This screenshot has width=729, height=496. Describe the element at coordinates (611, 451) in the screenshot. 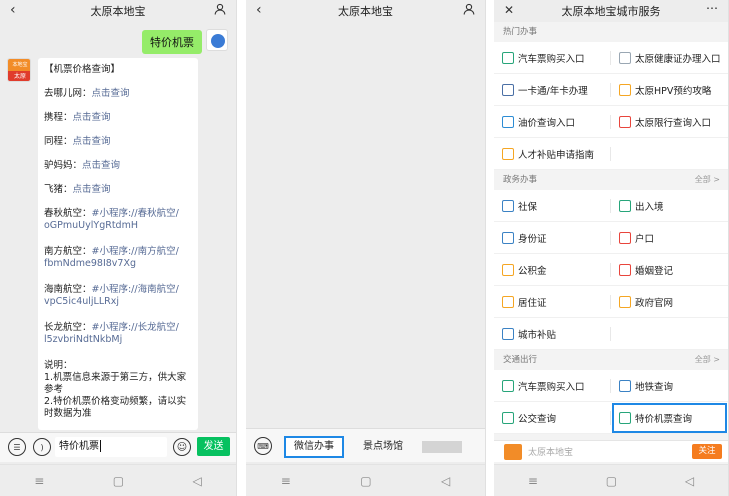

I see `account-footer: 太原本地宝 关注` at that location.